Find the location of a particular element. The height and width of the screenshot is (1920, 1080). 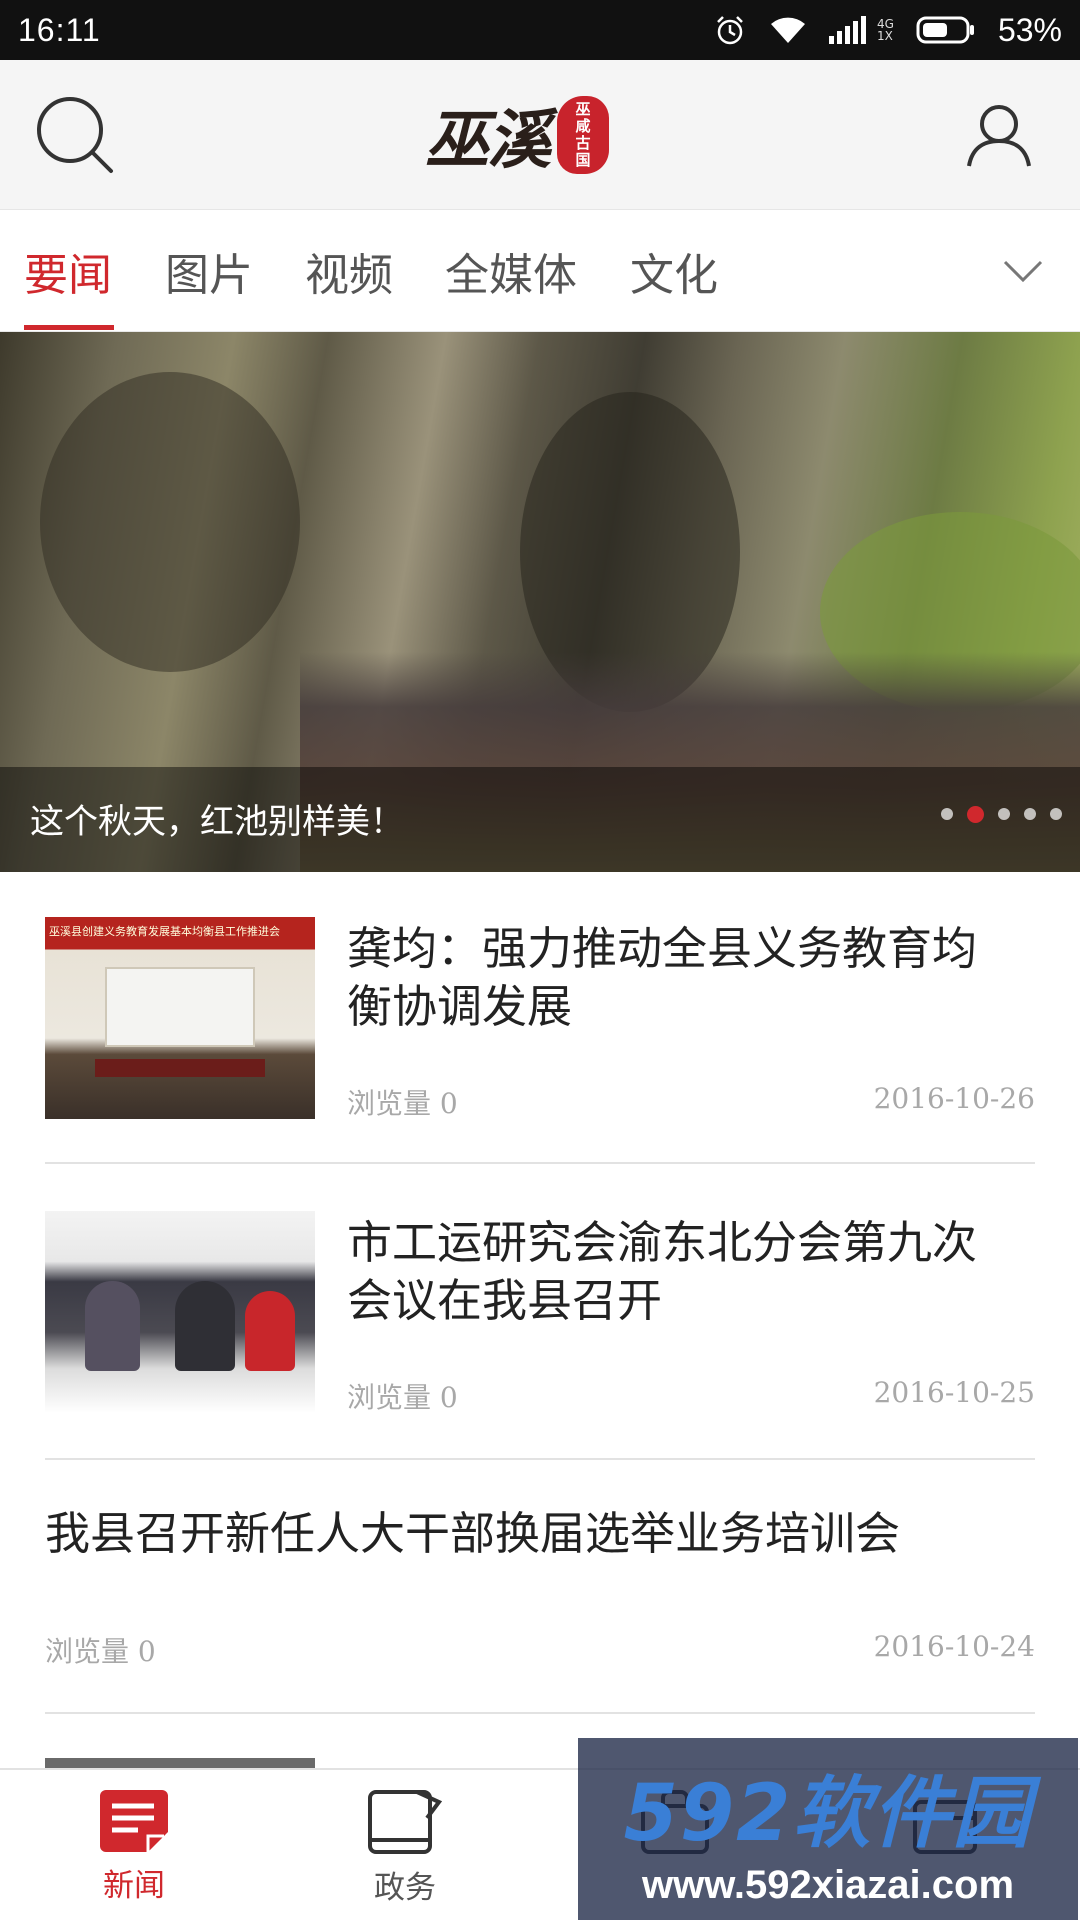

news-title-line: 会议在我县召开 is located at coordinates (505, 1300).